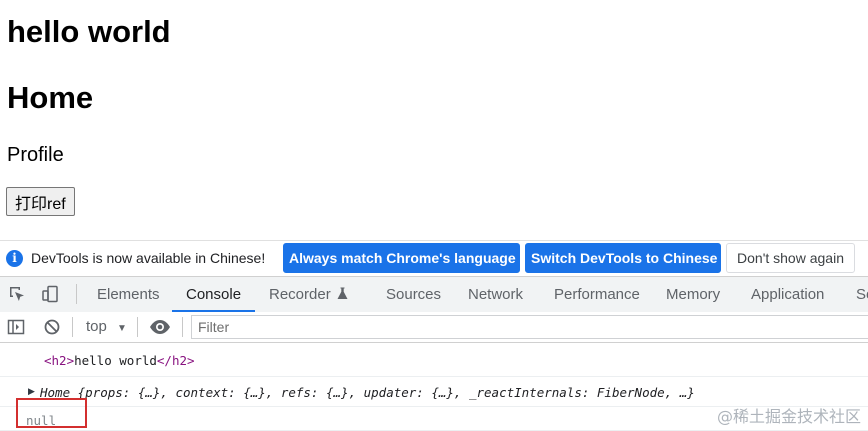  What do you see at coordinates (51, 413) in the screenshot?
I see `null-highlight-box` at bounding box center [51, 413].